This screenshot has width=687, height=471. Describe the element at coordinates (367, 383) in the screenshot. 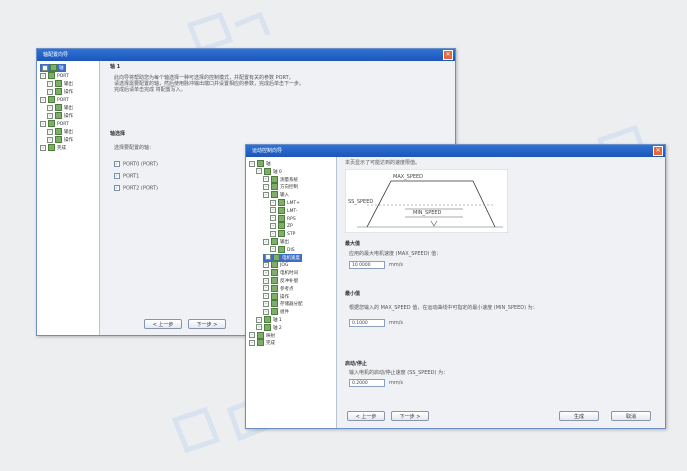

I see `ss-speed-input: 0.2000` at that location.